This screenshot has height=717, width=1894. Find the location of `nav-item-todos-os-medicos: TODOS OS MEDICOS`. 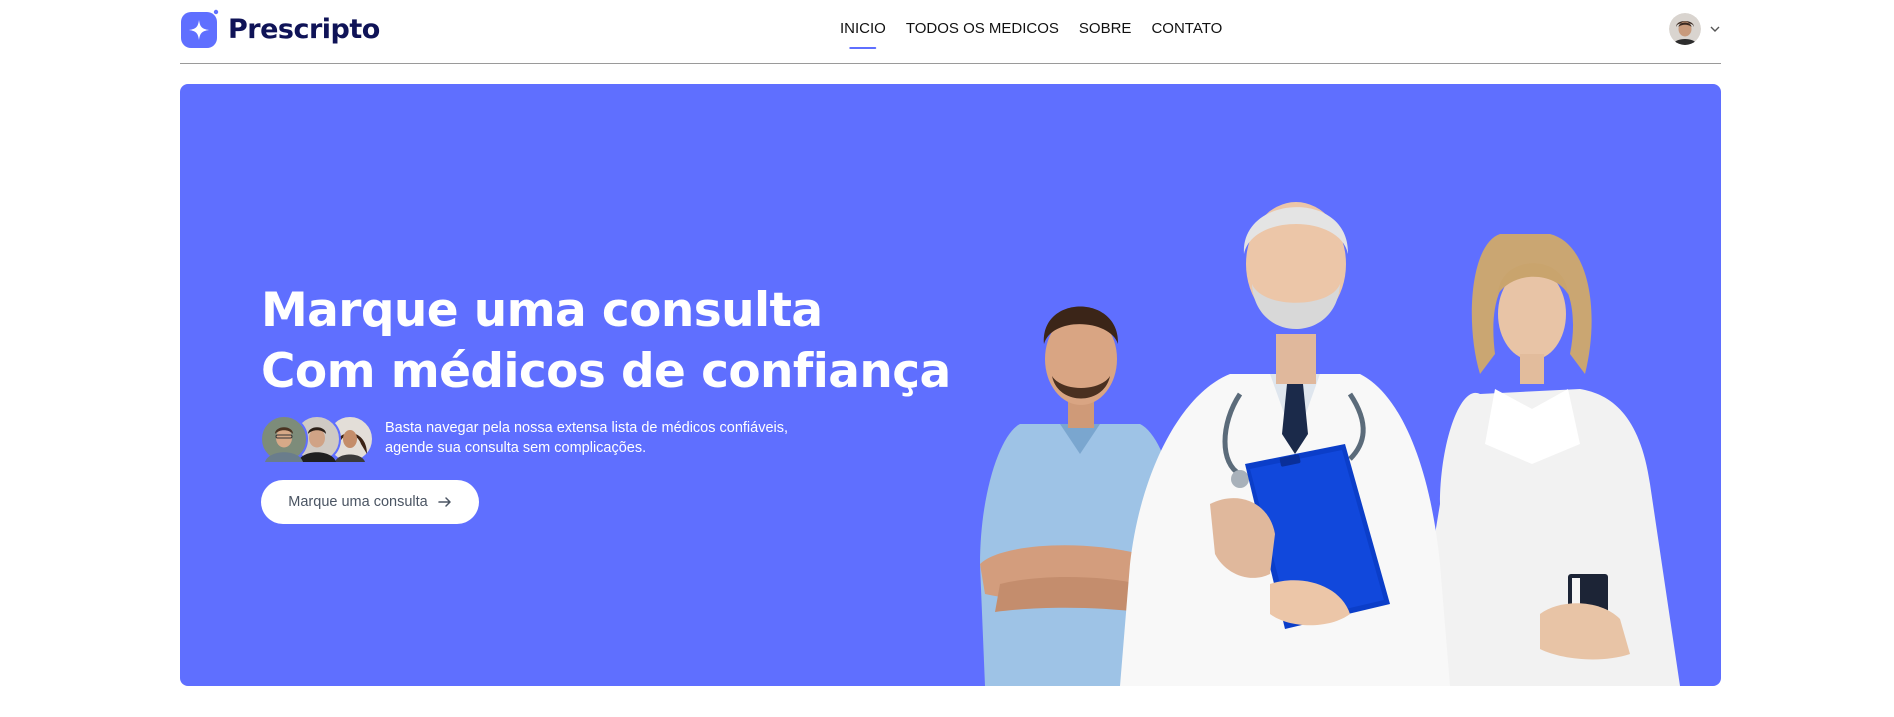

nav-item-todos-os-medicos: TODOS OS MEDICOS is located at coordinates (982, 28).